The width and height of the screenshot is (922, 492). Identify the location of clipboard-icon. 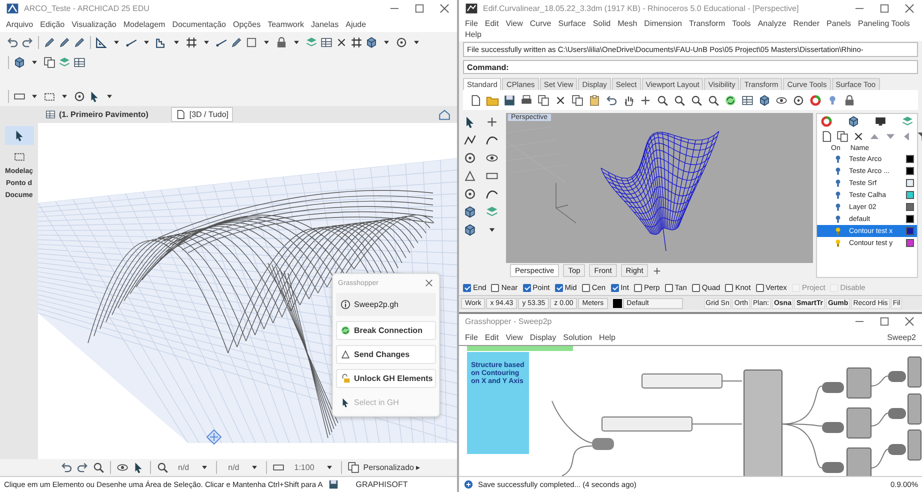
(594, 100).